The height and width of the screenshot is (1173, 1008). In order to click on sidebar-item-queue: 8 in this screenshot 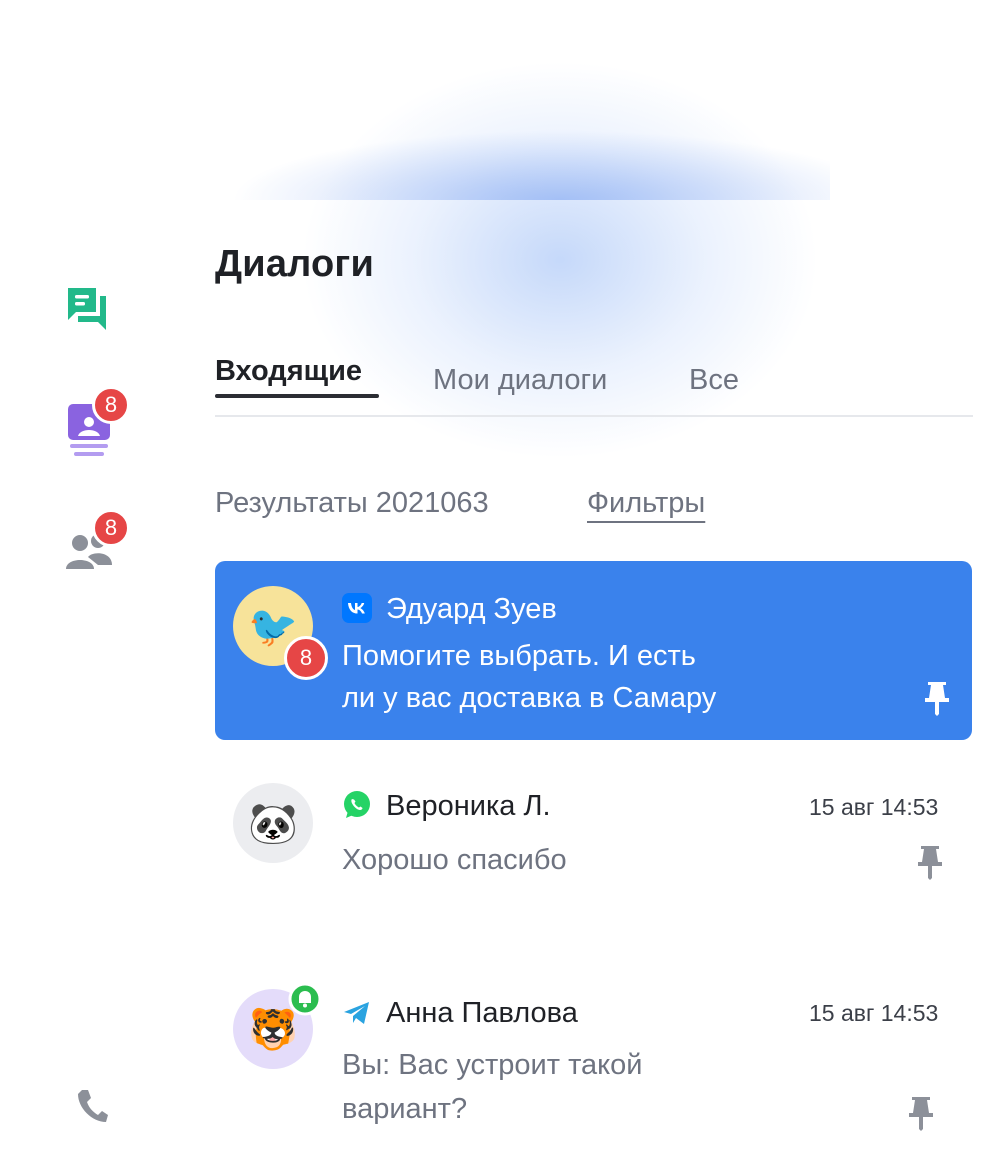, I will do `click(106, 424)`.